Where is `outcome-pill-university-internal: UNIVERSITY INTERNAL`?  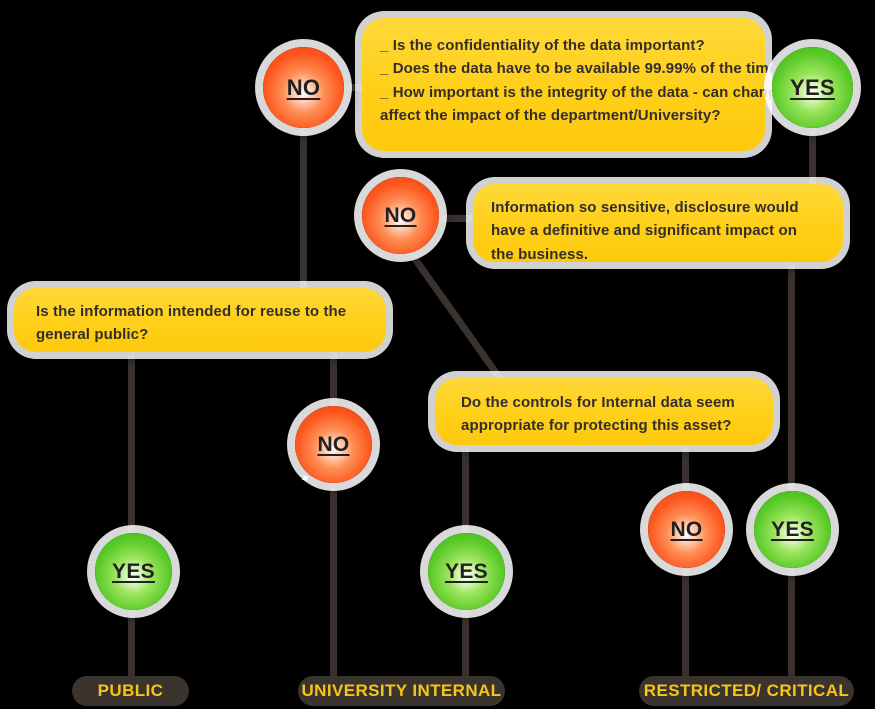
outcome-pill-university-internal: UNIVERSITY INTERNAL is located at coordinates (401, 691).